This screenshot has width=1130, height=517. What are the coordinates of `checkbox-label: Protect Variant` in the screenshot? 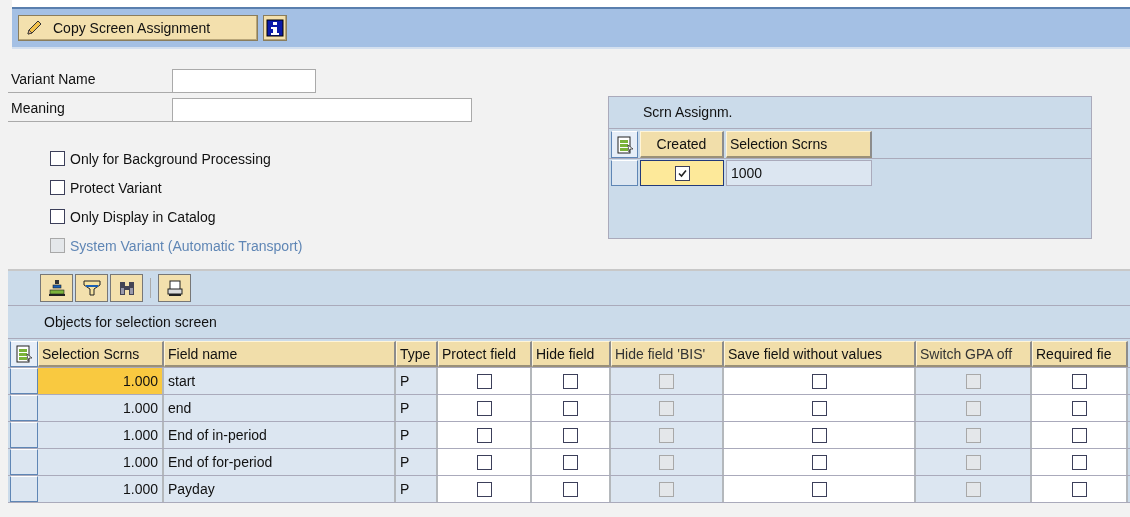 It's located at (116, 187).